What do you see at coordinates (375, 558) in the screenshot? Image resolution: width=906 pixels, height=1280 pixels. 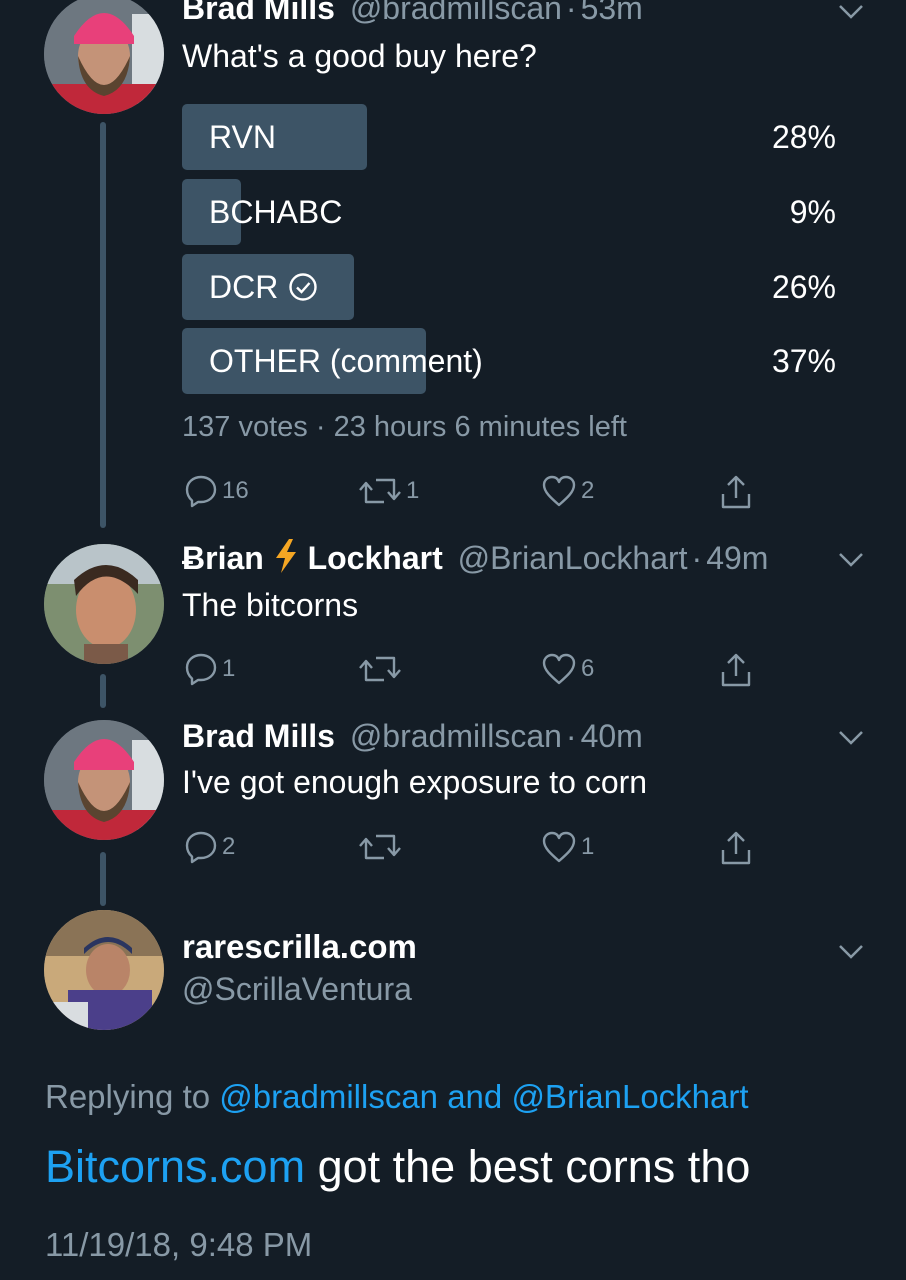 I see `author-name-part: Lockhart` at bounding box center [375, 558].